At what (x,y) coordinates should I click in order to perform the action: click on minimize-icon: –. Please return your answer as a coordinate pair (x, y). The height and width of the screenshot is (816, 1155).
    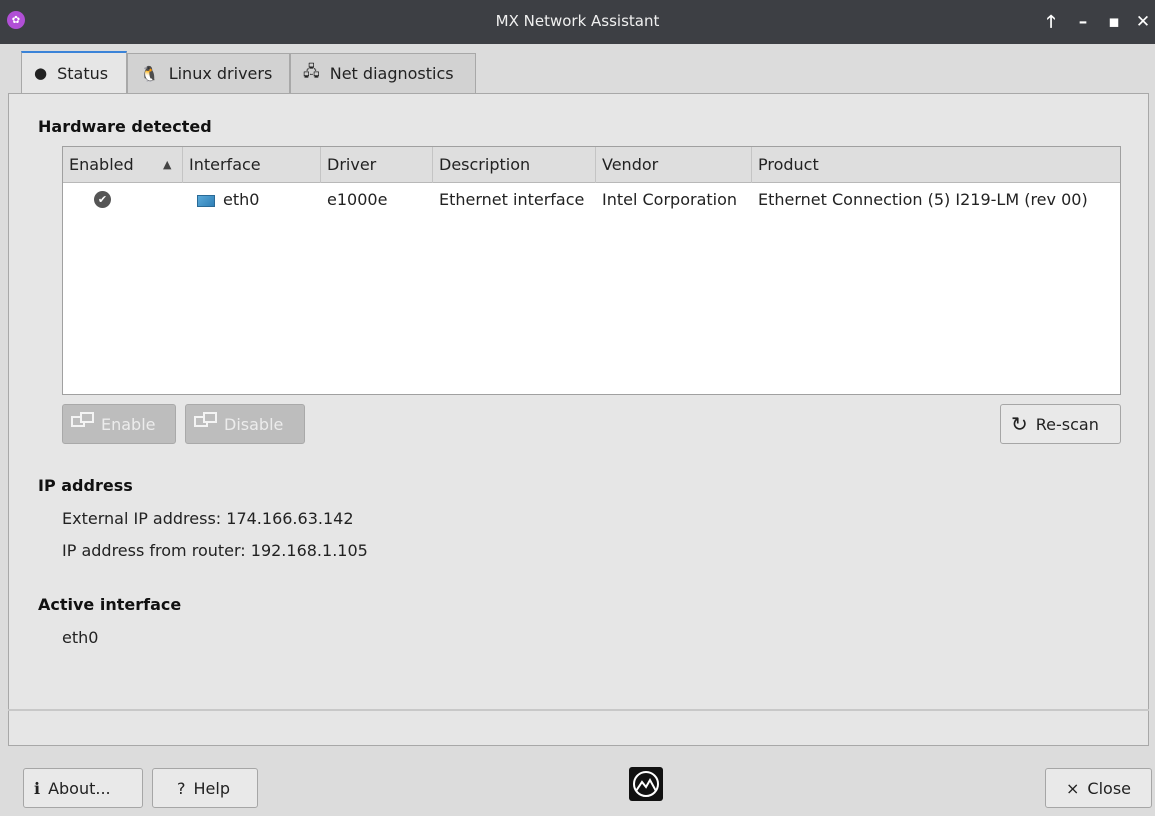
    Looking at the image, I should click on (1083, 22).